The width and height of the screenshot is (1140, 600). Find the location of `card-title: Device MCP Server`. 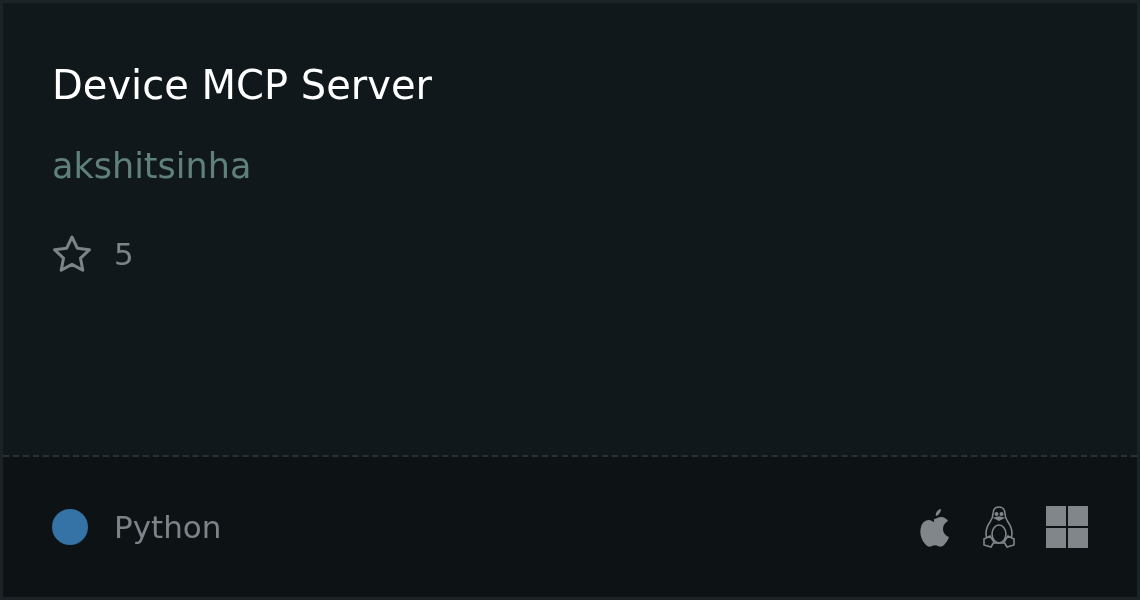

card-title: Device MCP Server is located at coordinates (242, 85).